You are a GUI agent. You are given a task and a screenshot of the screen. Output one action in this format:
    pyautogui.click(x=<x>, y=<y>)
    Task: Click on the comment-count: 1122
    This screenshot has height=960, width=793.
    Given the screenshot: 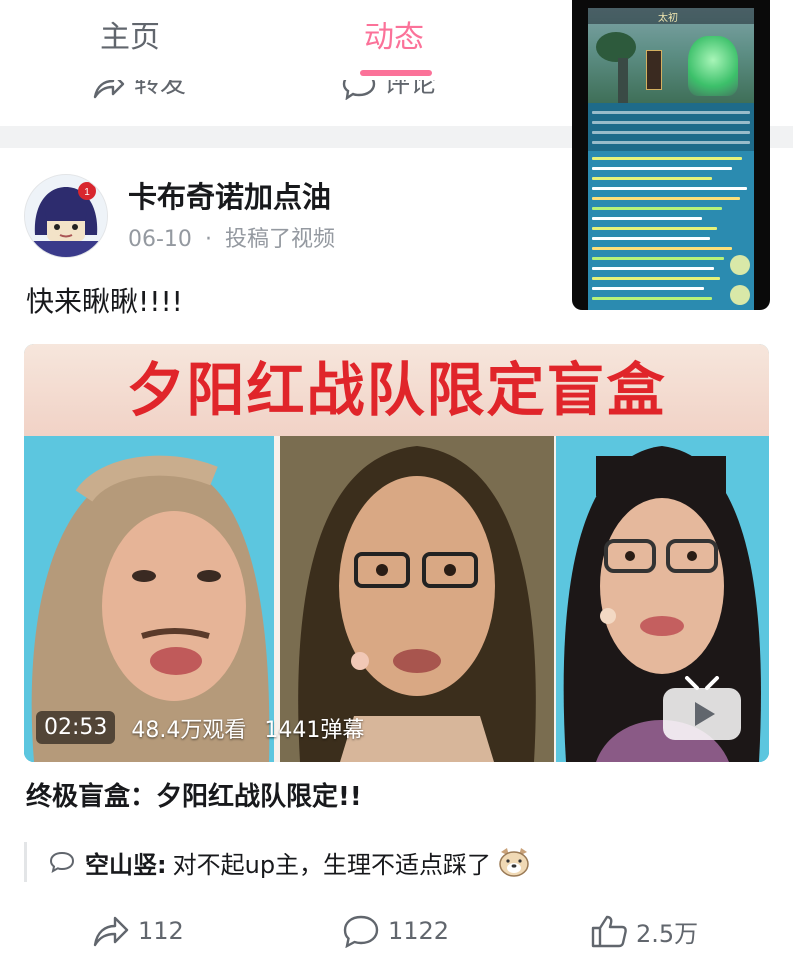 What is the action you would take?
    pyautogui.click(x=419, y=931)
    